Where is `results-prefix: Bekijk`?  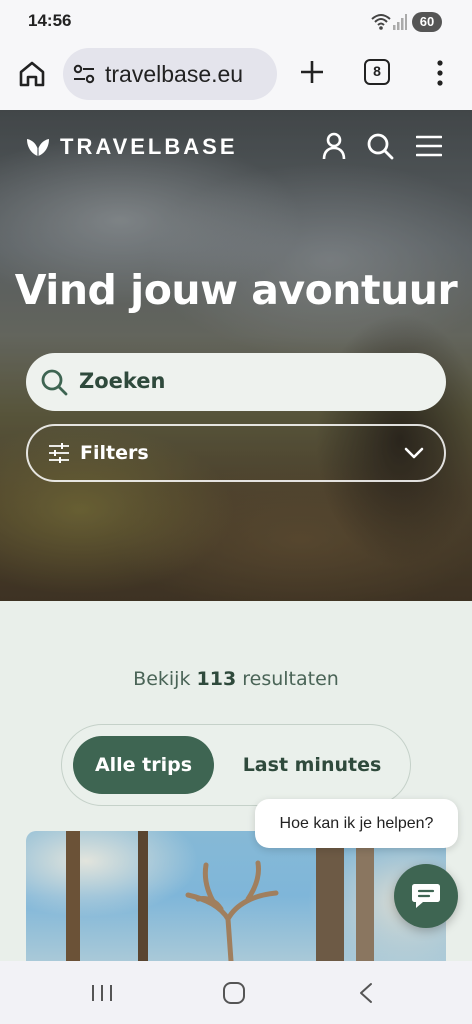
results-prefix: Bekijk is located at coordinates (162, 679).